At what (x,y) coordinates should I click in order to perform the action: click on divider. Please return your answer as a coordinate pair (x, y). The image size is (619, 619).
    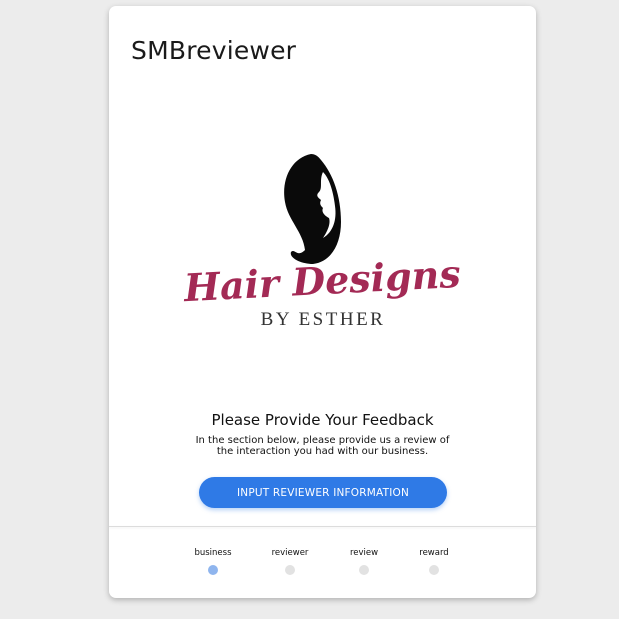
    Looking at the image, I should click on (322, 526).